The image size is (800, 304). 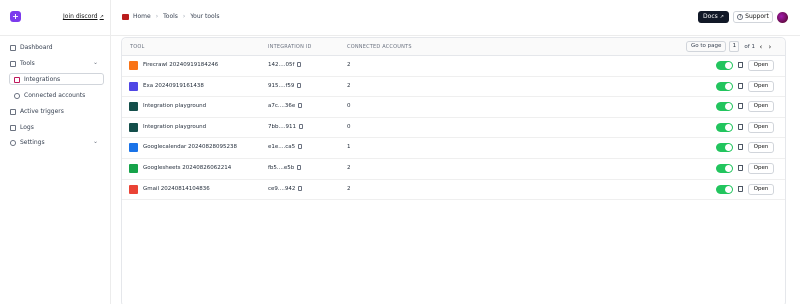 I want to click on grid-icon, so click(x=13, y=47).